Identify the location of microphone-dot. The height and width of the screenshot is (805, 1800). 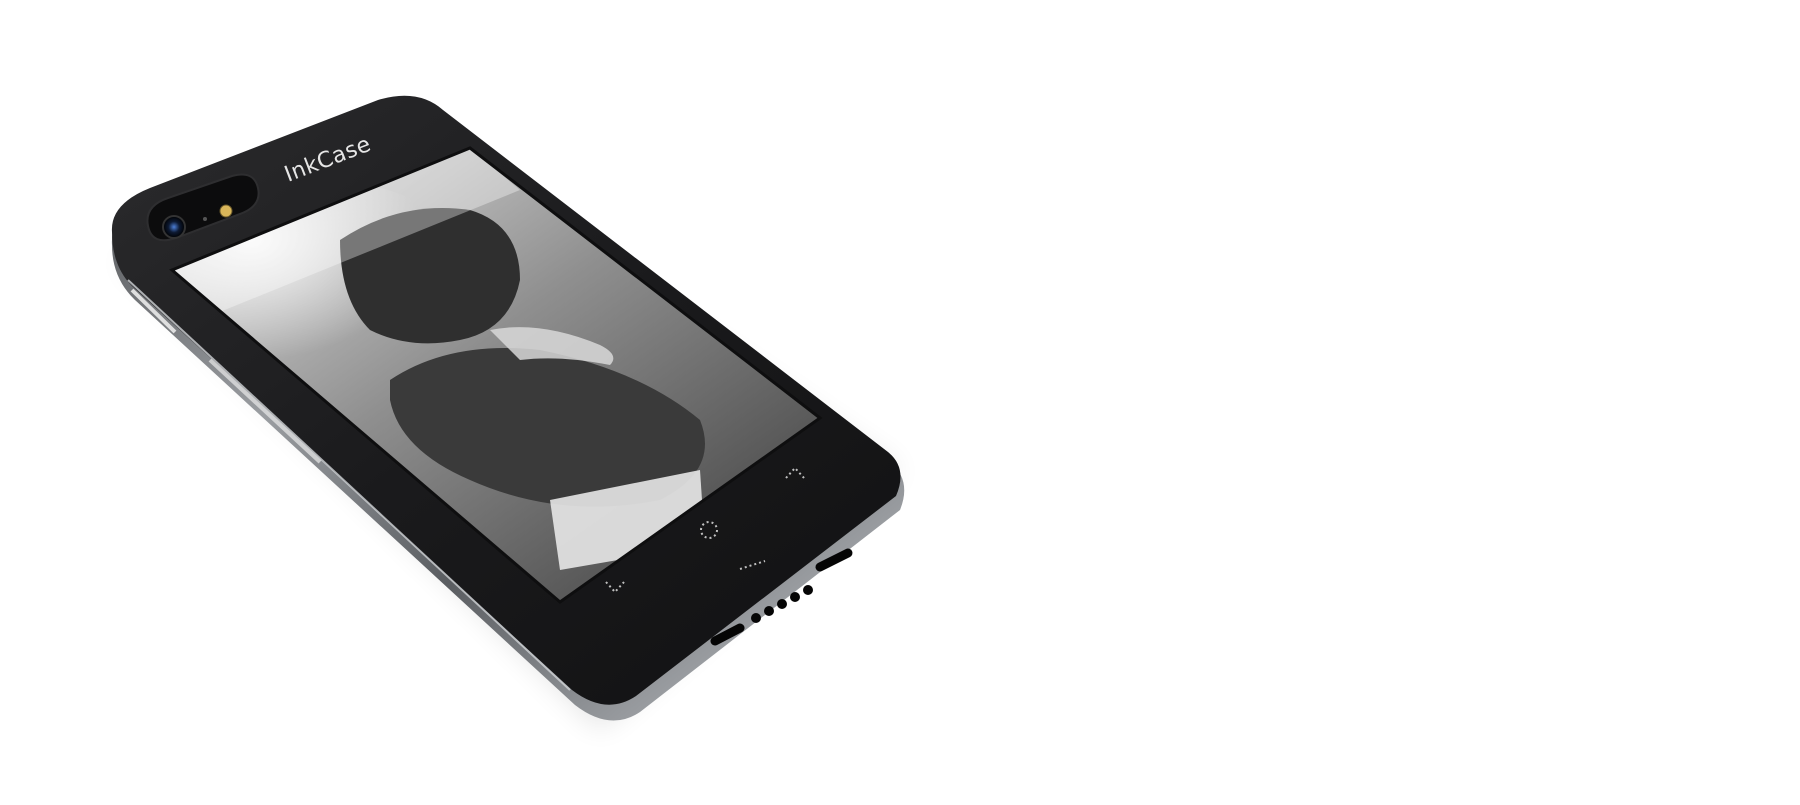
(205, 219).